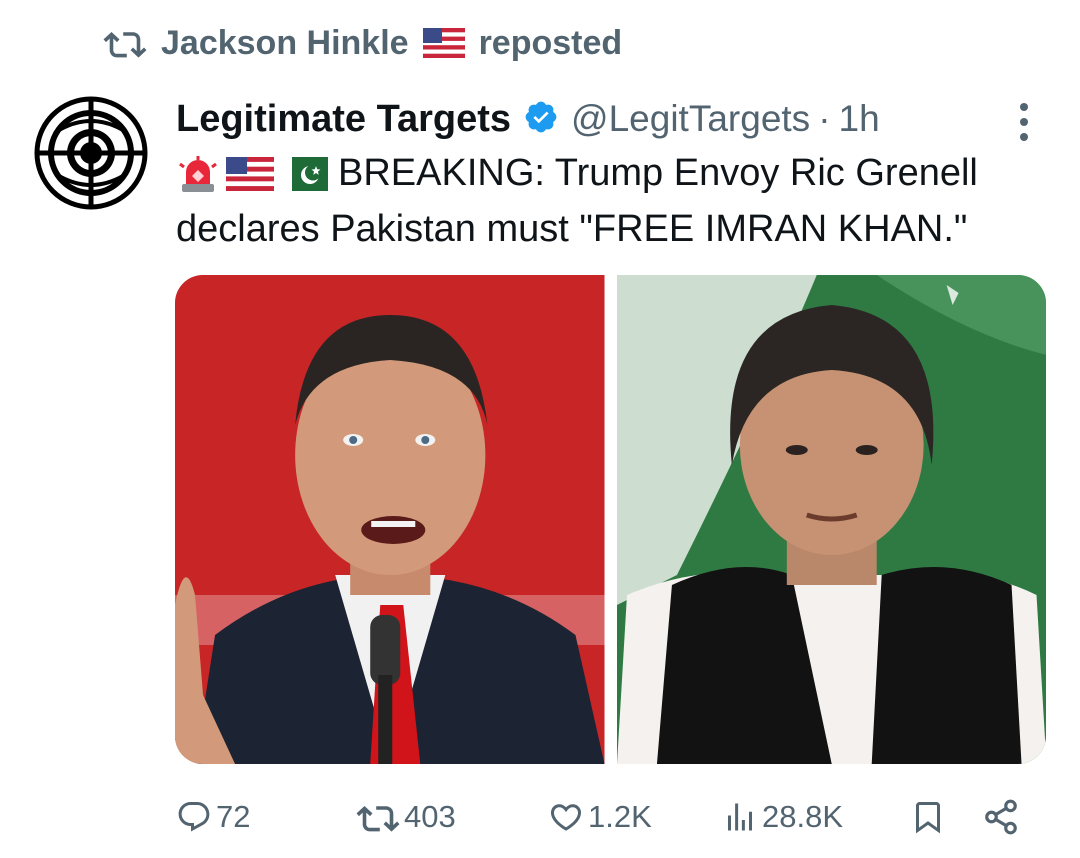 This screenshot has width=1080, height=858. Describe the element at coordinates (690, 119) in the screenshot. I see `author-handle: @LegitTargets` at that location.